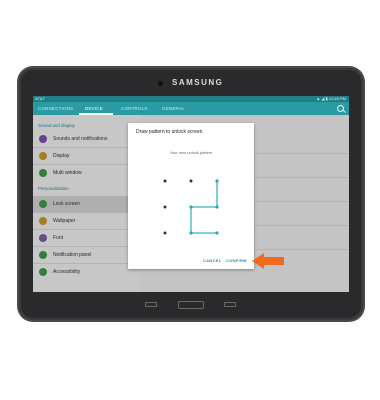  What do you see at coordinates (204, 207) in the screenshot?
I see `pattern-path` at bounding box center [204, 207].